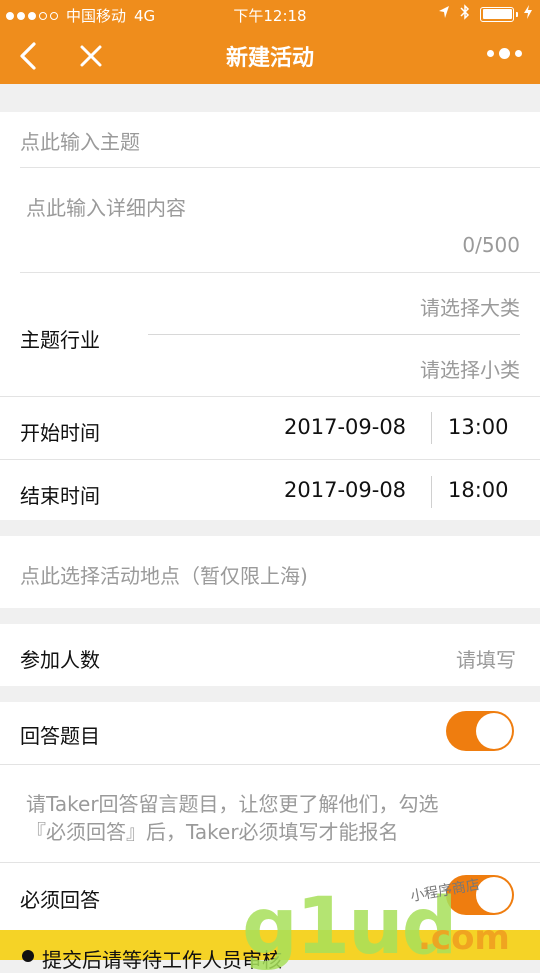 The width and height of the screenshot is (540, 973). I want to click on location-card: 点此选择活动地点（暂仅限上海), so click(270, 572).